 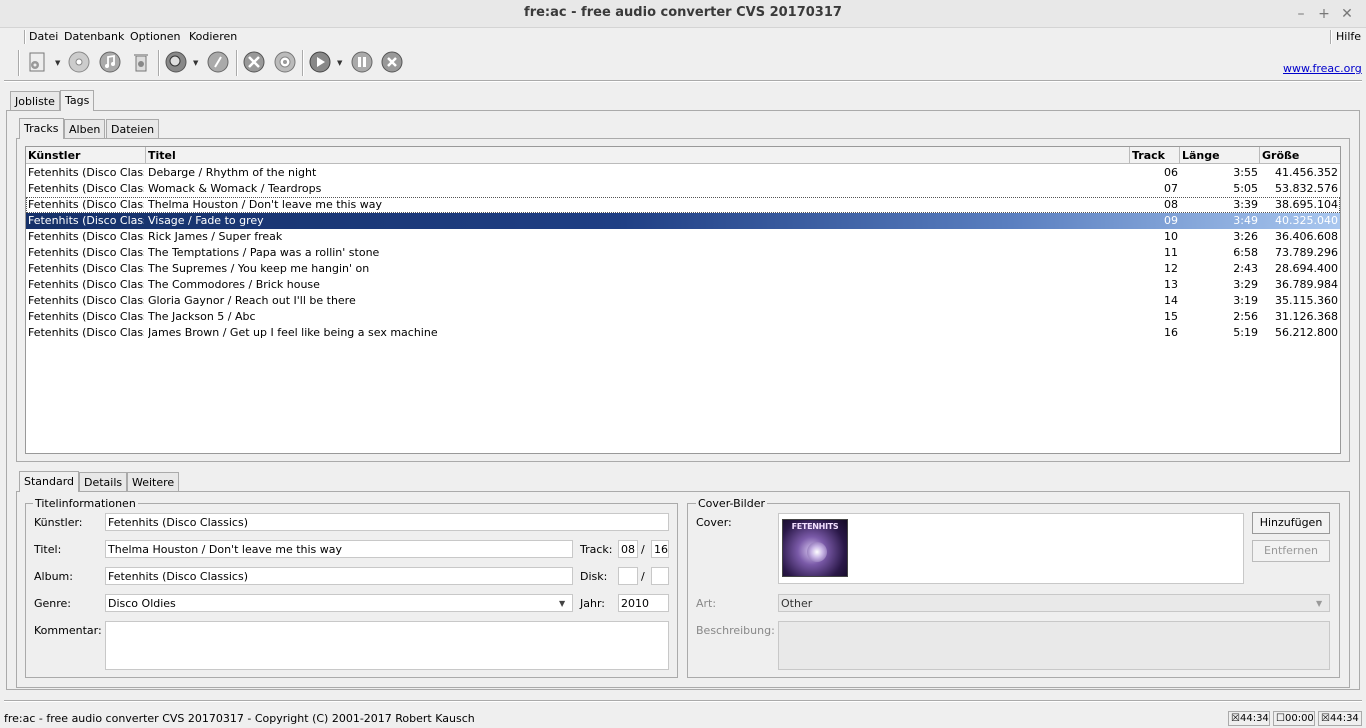 I want to click on track-size: 40.325.040, so click(x=1306, y=220).